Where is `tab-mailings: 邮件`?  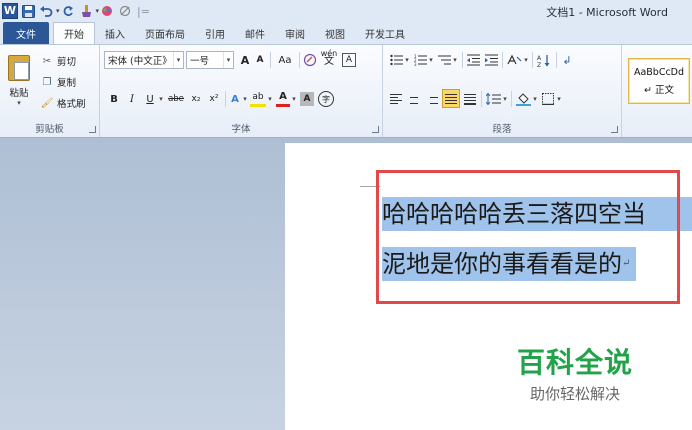
tab-mailings: 邮件 is located at coordinates (255, 33).